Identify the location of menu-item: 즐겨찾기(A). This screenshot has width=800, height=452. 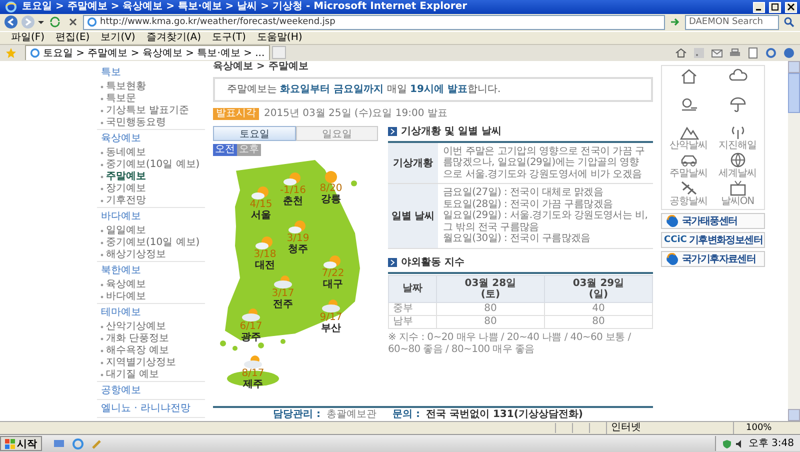
(173, 38).